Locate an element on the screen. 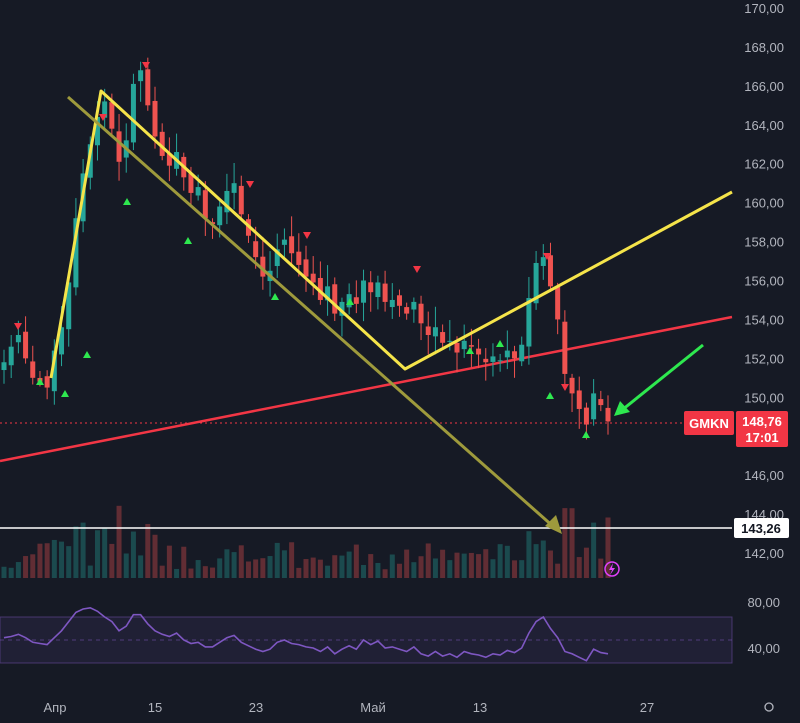 The image size is (800, 723). candle-timer: 17:01 is located at coordinates (761, 437).